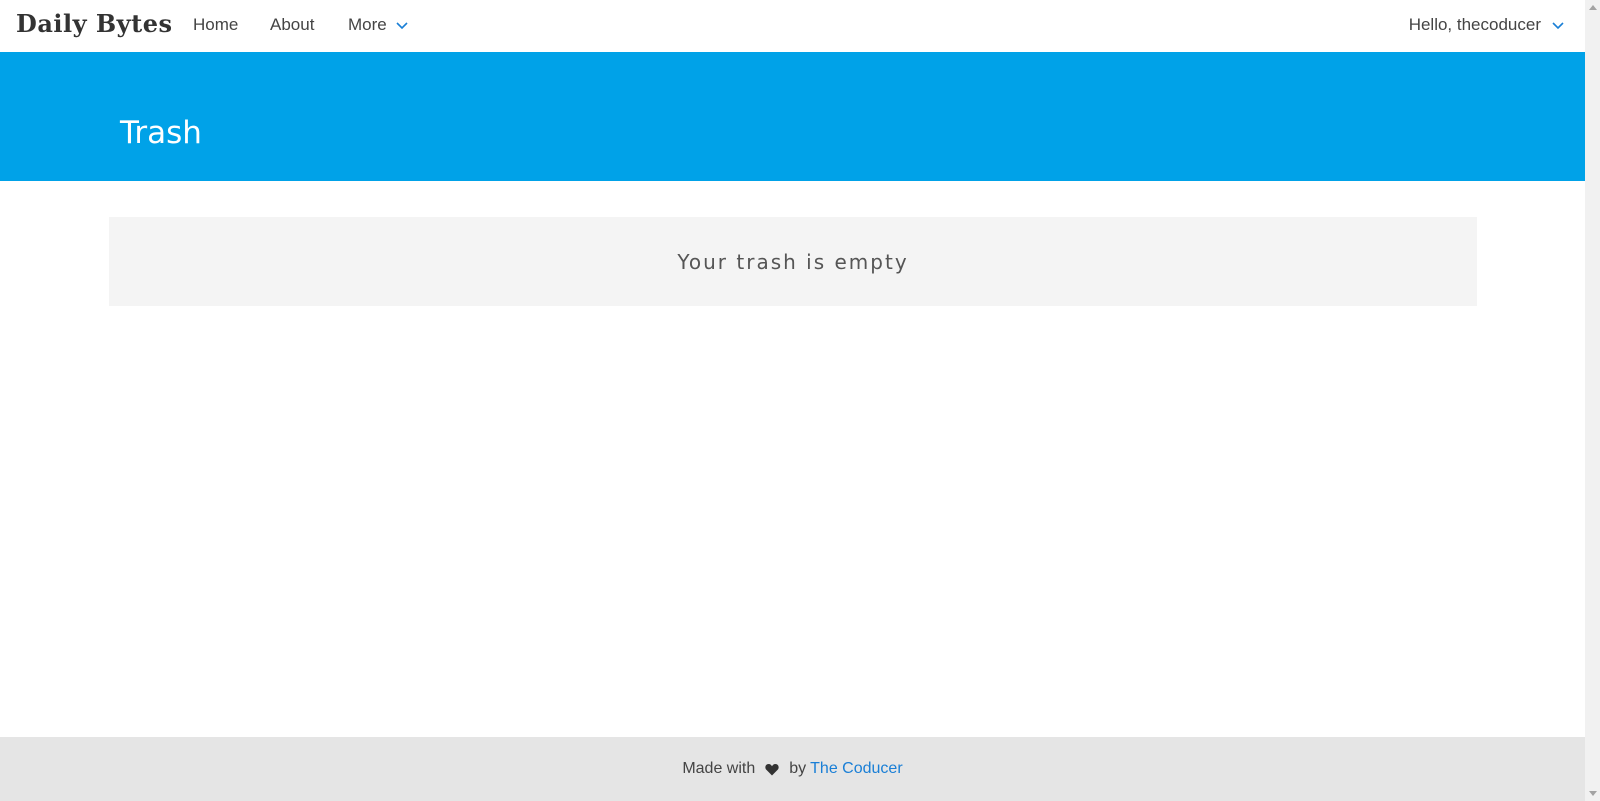 The image size is (1600, 801). Describe the element at coordinates (1592, 400) in the screenshot. I see `vertical-scrollbar` at that location.